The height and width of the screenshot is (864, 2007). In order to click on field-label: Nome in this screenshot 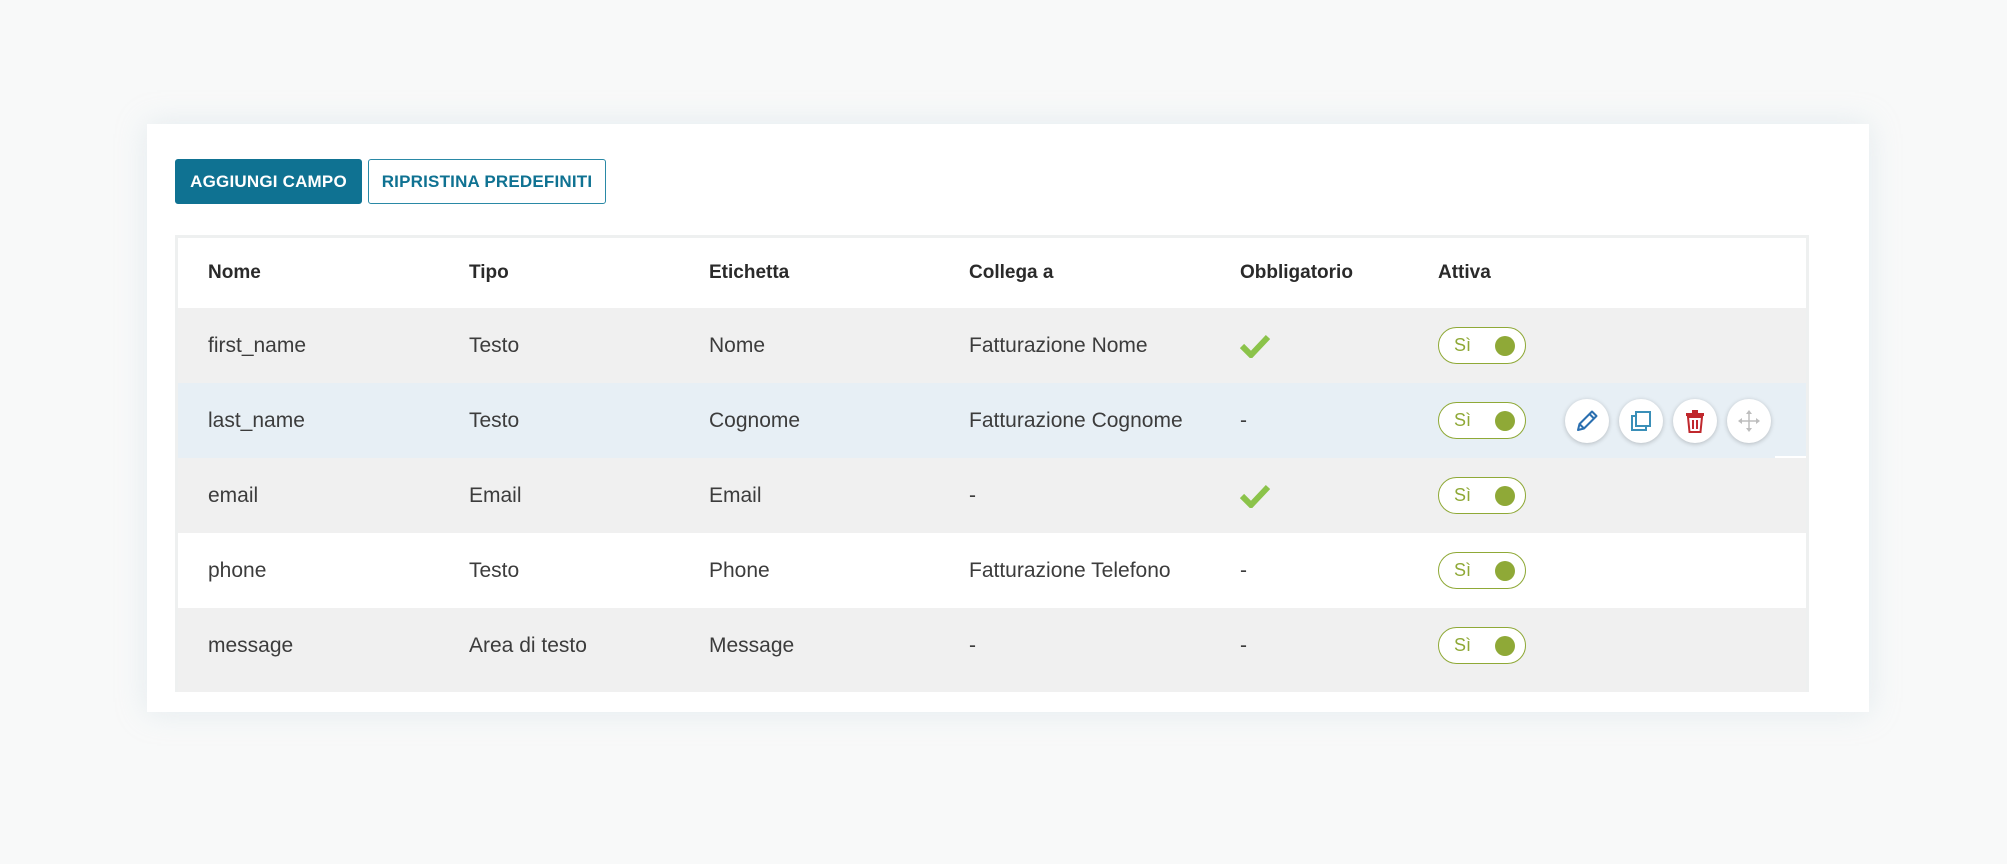, I will do `click(737, 345)`.